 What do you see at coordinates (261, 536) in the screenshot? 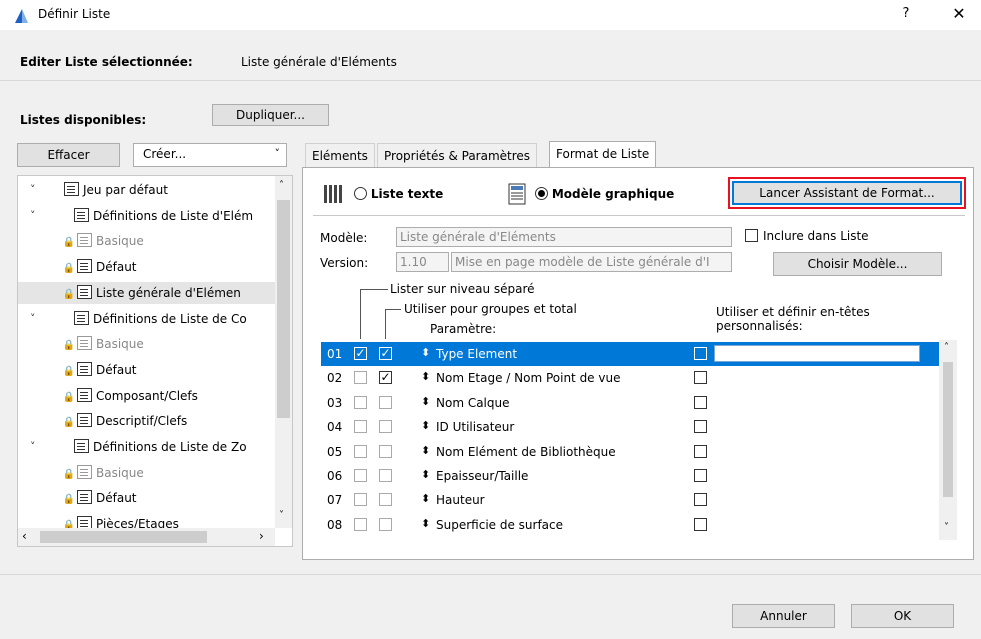
I see `scroll-right-icon: ›` at bounding box center [261, 536].